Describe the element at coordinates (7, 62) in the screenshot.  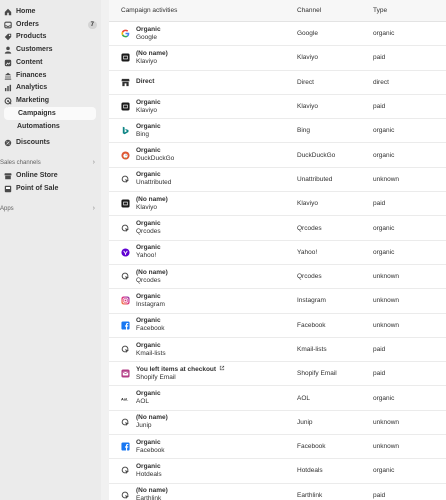
I see `content-icon` at that location.